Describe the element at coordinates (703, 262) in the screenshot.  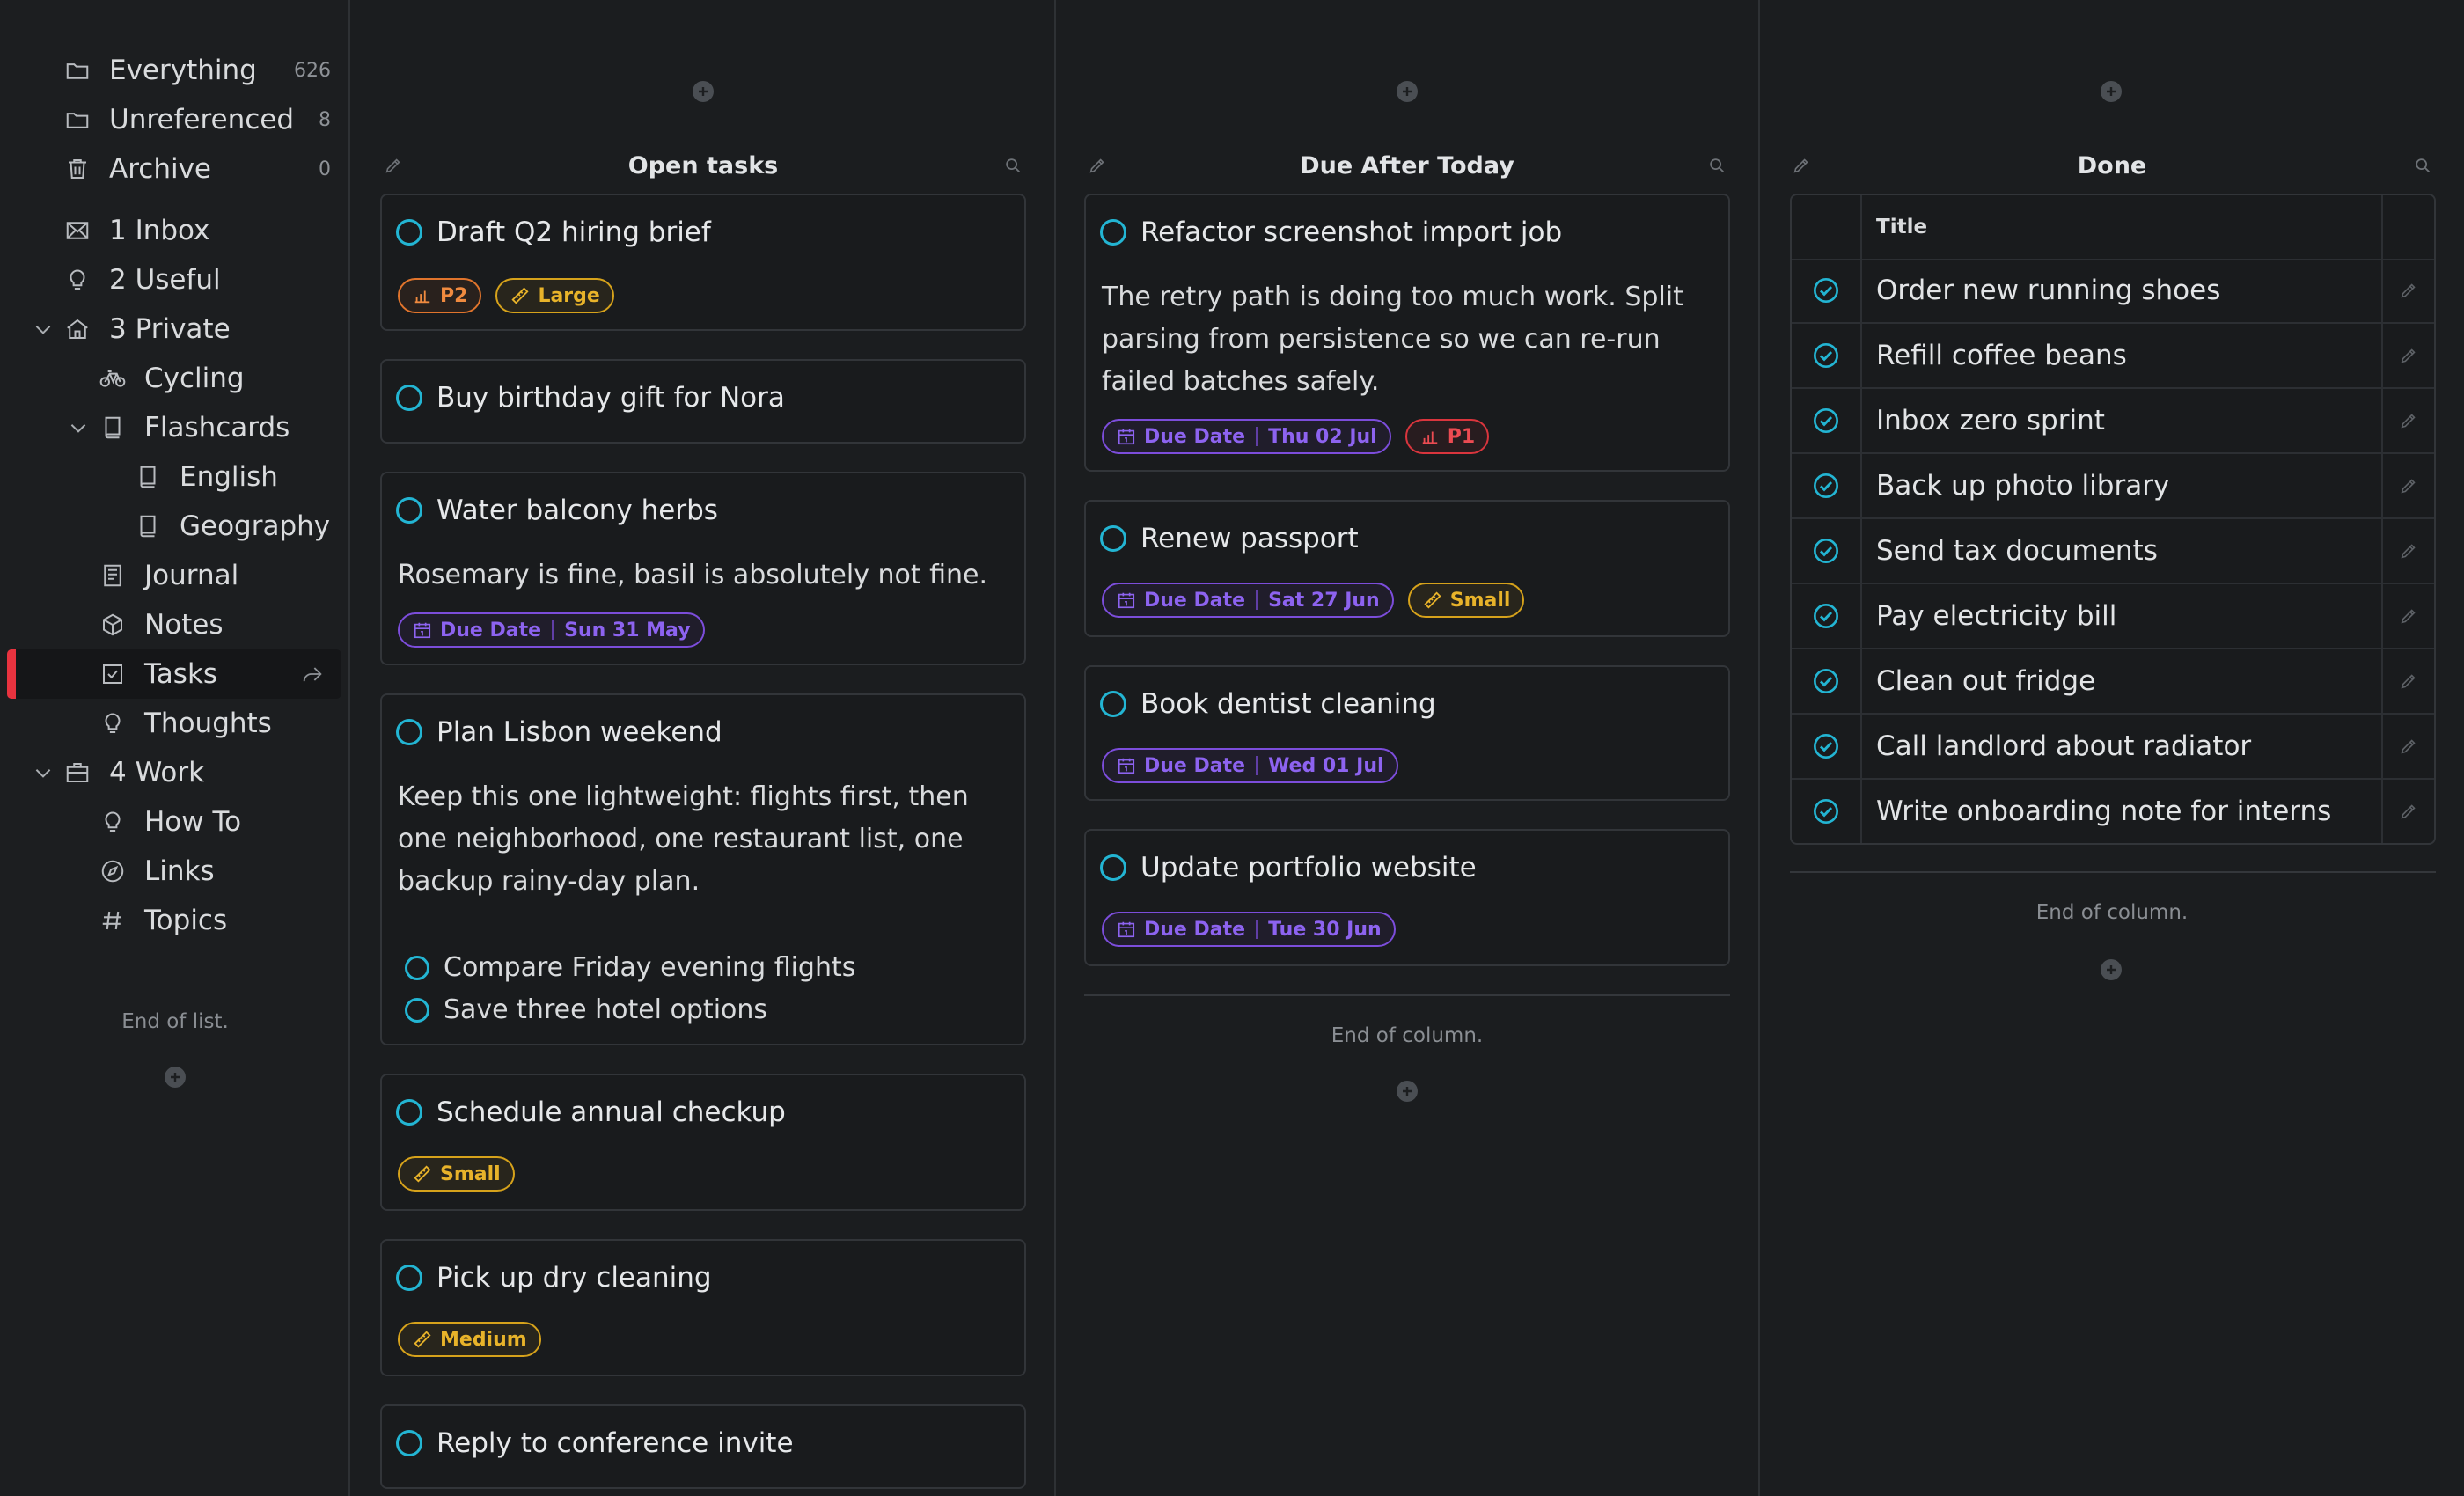
I see `task-card: Draft Q2 hiring brief P2 Large` at that location.